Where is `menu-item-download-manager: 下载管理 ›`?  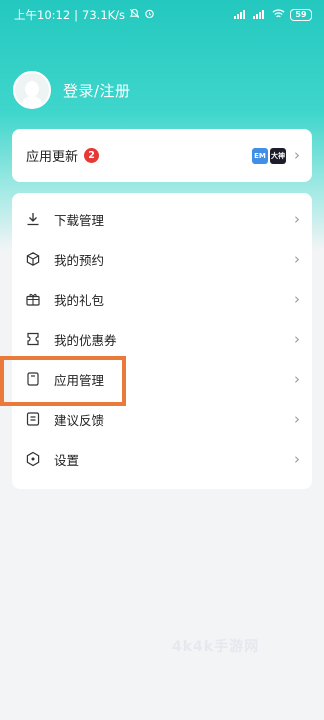
menu-item-download-manager: 下载管理 › is located at coordinates (162, 219).